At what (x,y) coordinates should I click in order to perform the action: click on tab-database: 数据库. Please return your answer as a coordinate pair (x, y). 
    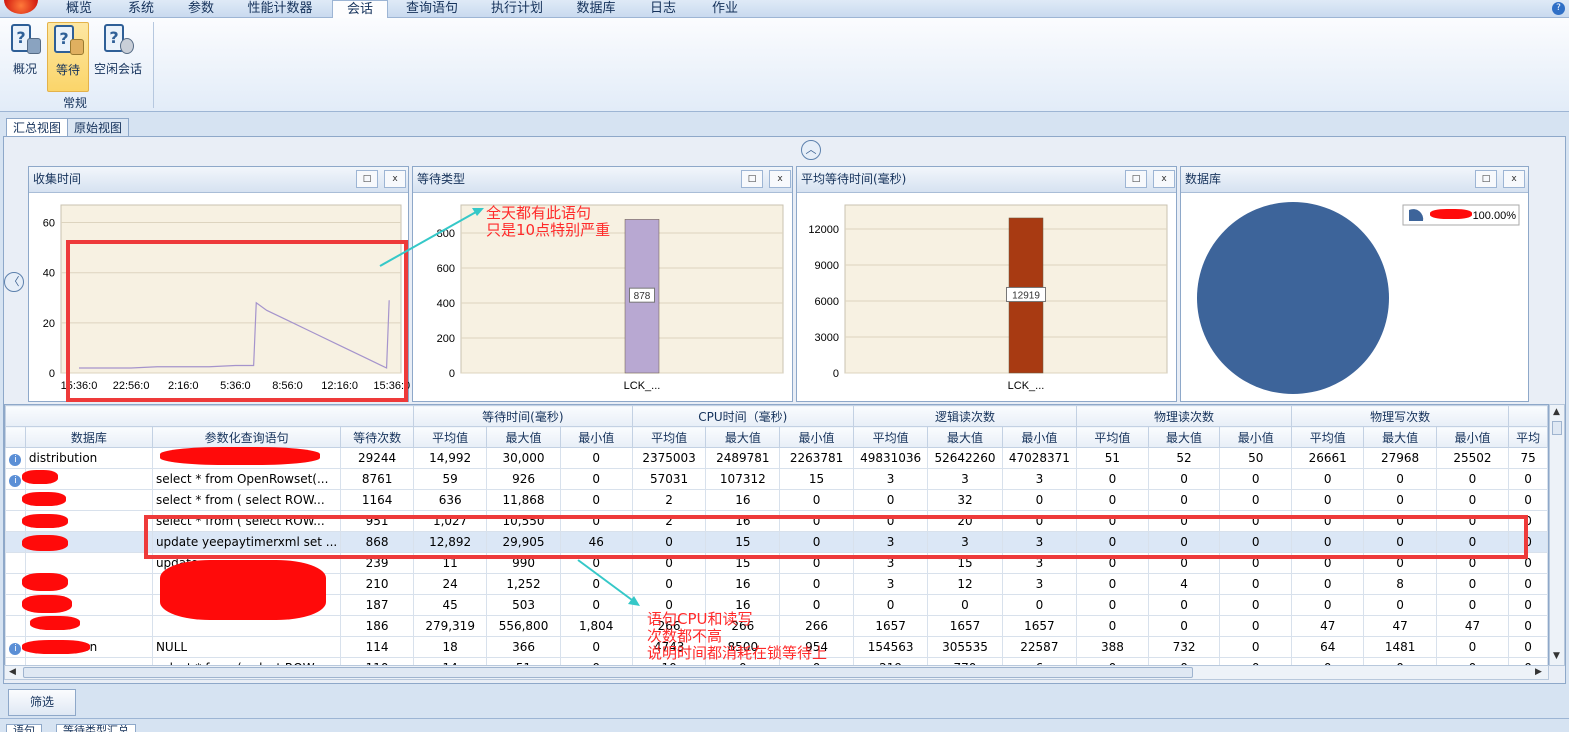
    Looking at the image, I should click on (596, 9).